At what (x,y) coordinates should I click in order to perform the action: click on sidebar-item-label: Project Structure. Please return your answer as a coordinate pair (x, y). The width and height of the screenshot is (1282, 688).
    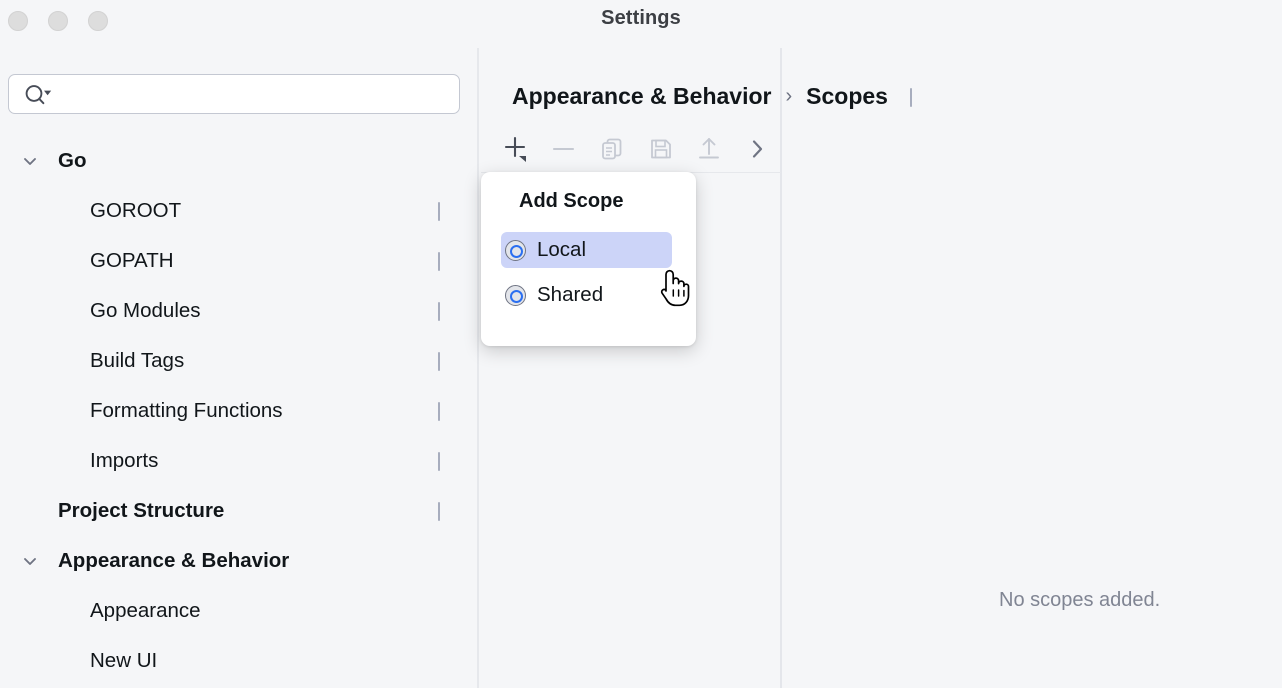
    Looking at the image, I should click on (141, 510).